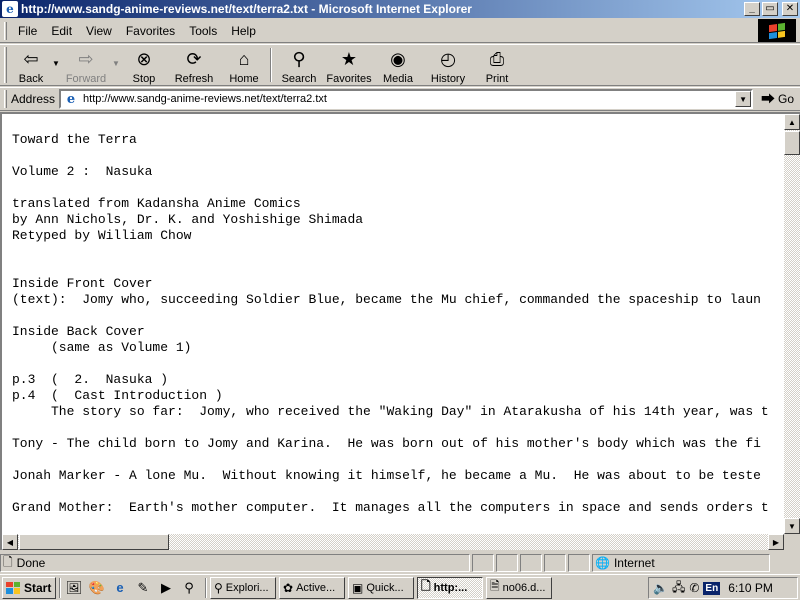 The width and height of the screenshot is (800, 600). What do you see at coordinates (792, 324) in the screenshot?
I see `vertical-scrollbar: ▲ ▼` at bounding box center [792, 324].